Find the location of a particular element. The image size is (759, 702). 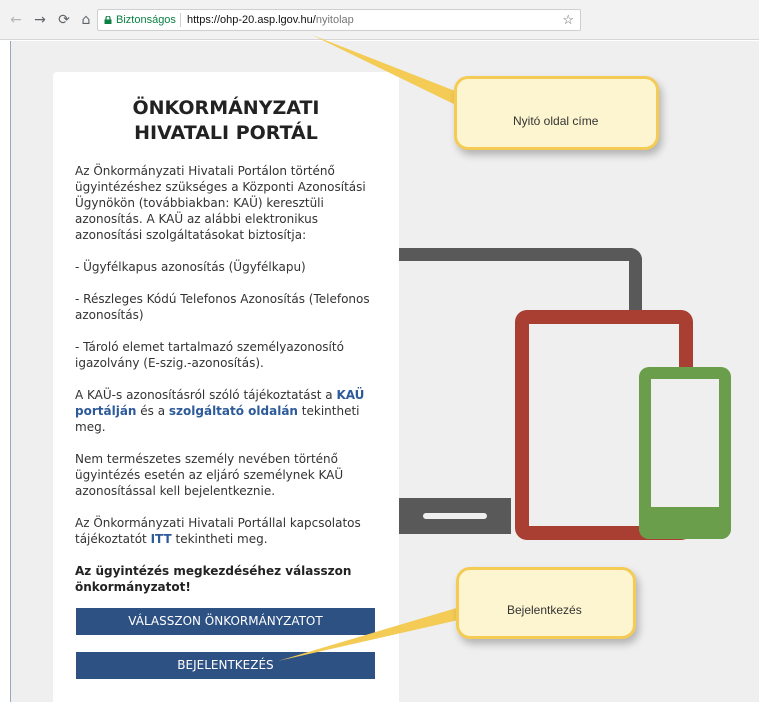

title-callout-pointer is located at coordinates (390, 71).